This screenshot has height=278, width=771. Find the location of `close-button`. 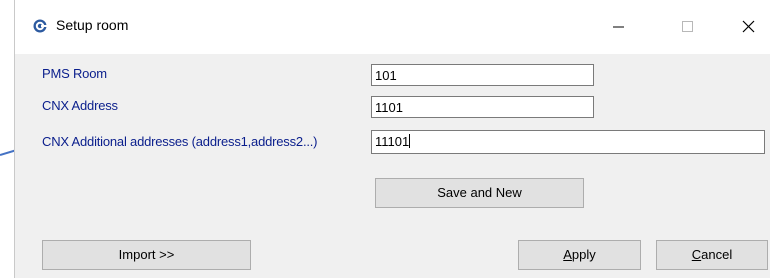

close-button is located at coordinates (748, 27).